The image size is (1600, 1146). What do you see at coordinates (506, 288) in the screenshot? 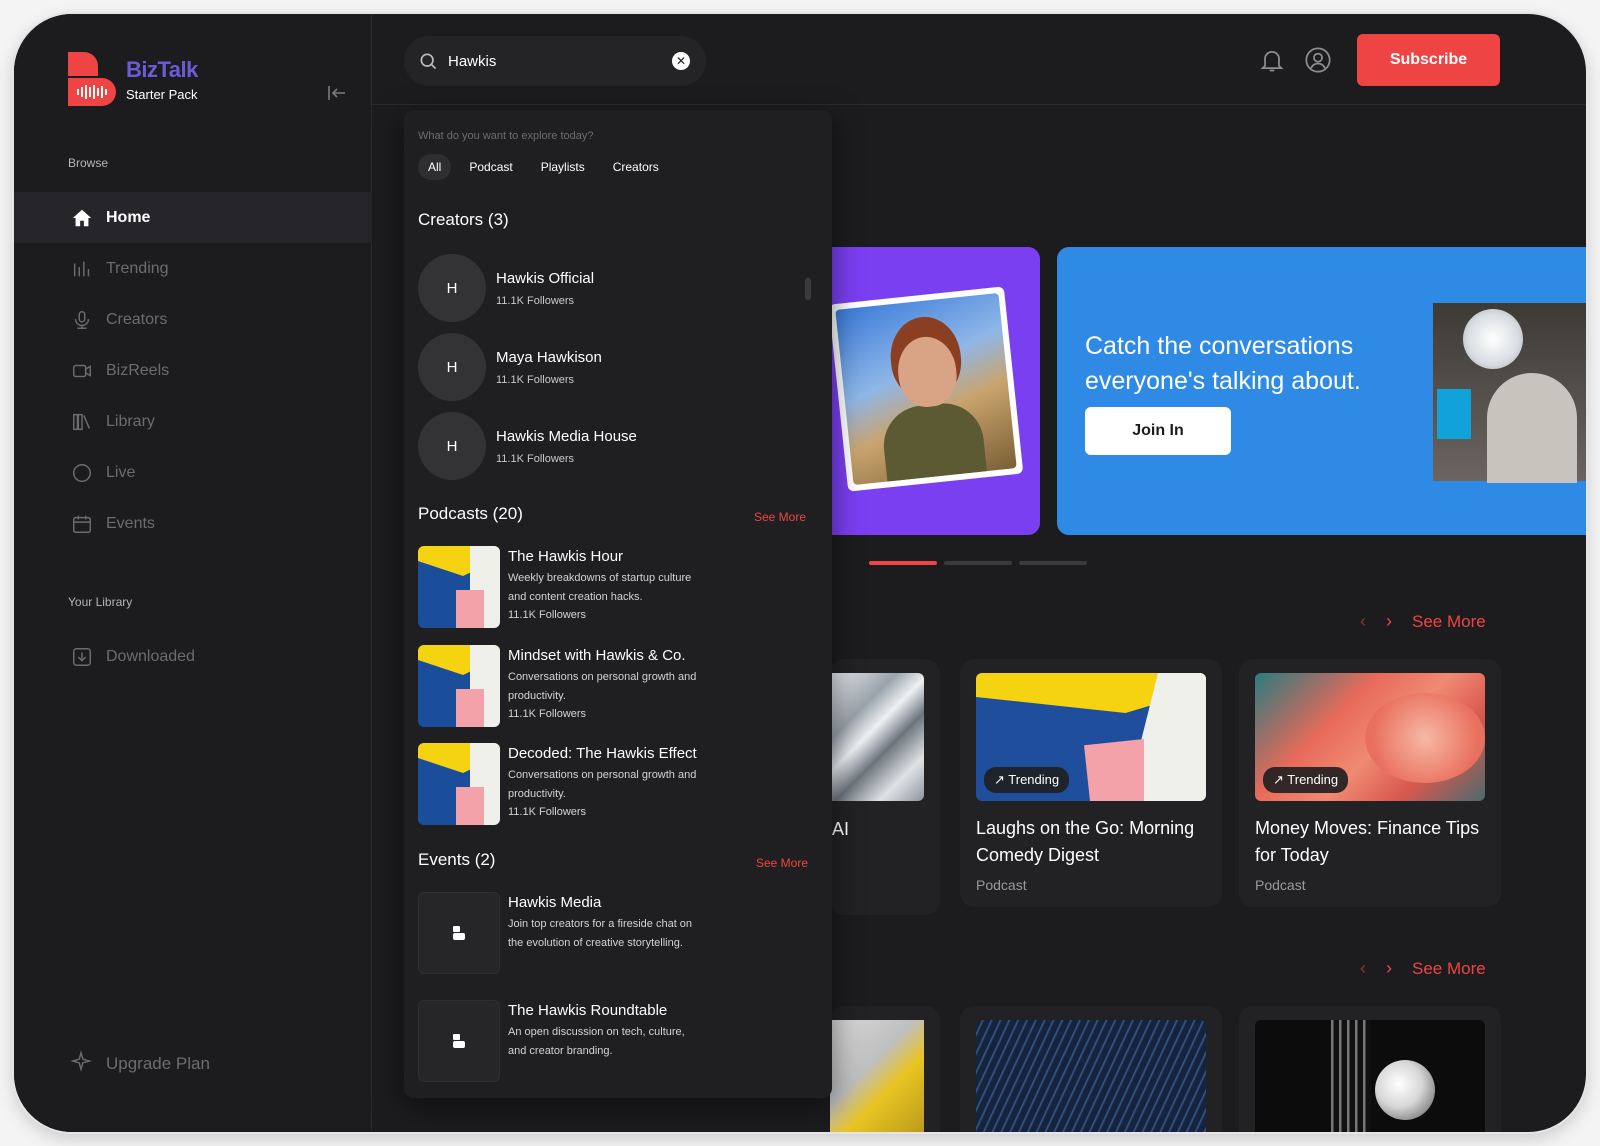
I see `creator-result: H Hawkis Official 11.1K Followers` at bounding box center [506, 288].